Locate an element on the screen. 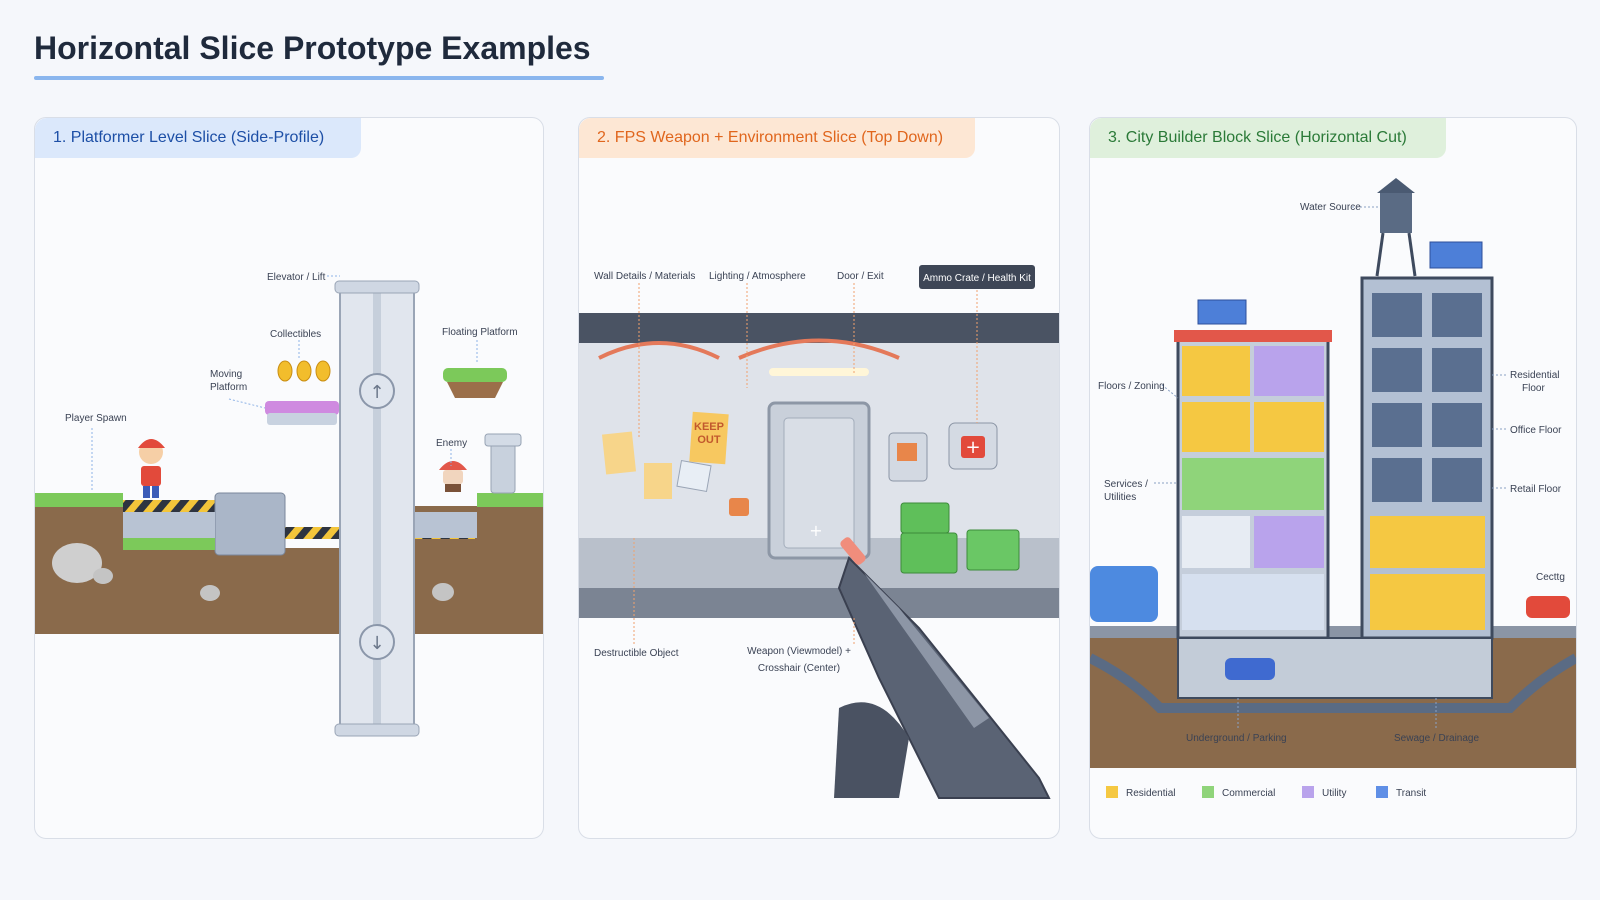 Image resolution: width=1600 pixels, height=900 pixels. elevator-rail is located at coordinates (377, 510).